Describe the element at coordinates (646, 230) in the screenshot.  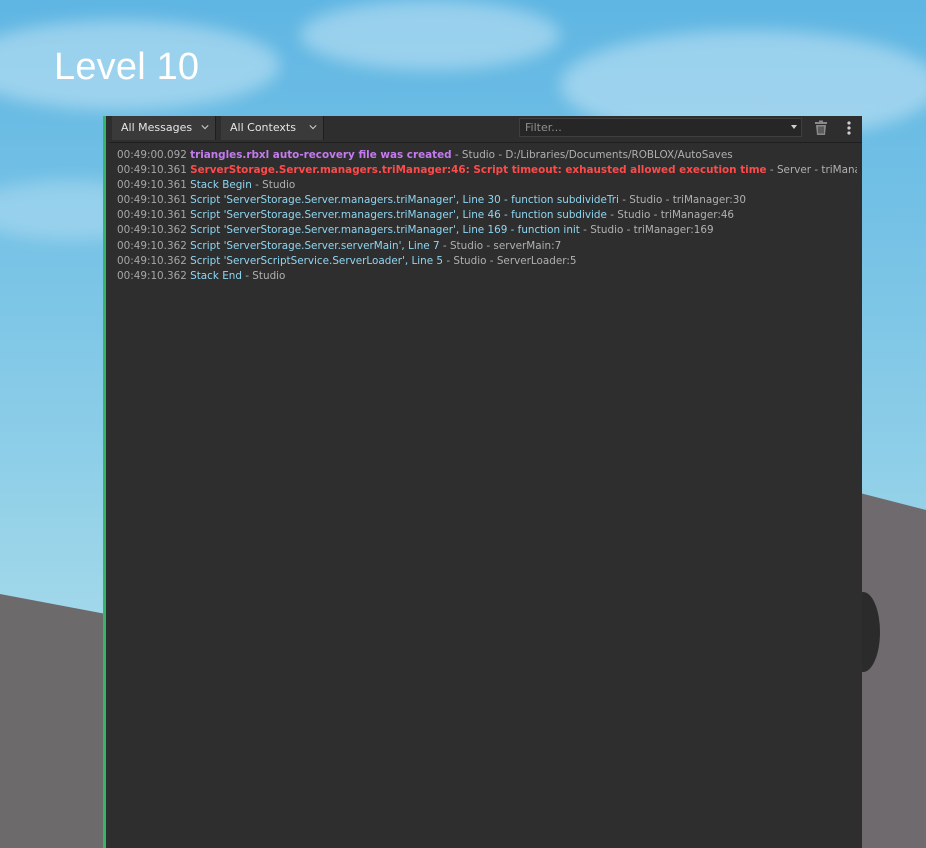
I see `log-source: - Studio - triManager:169` at that location.